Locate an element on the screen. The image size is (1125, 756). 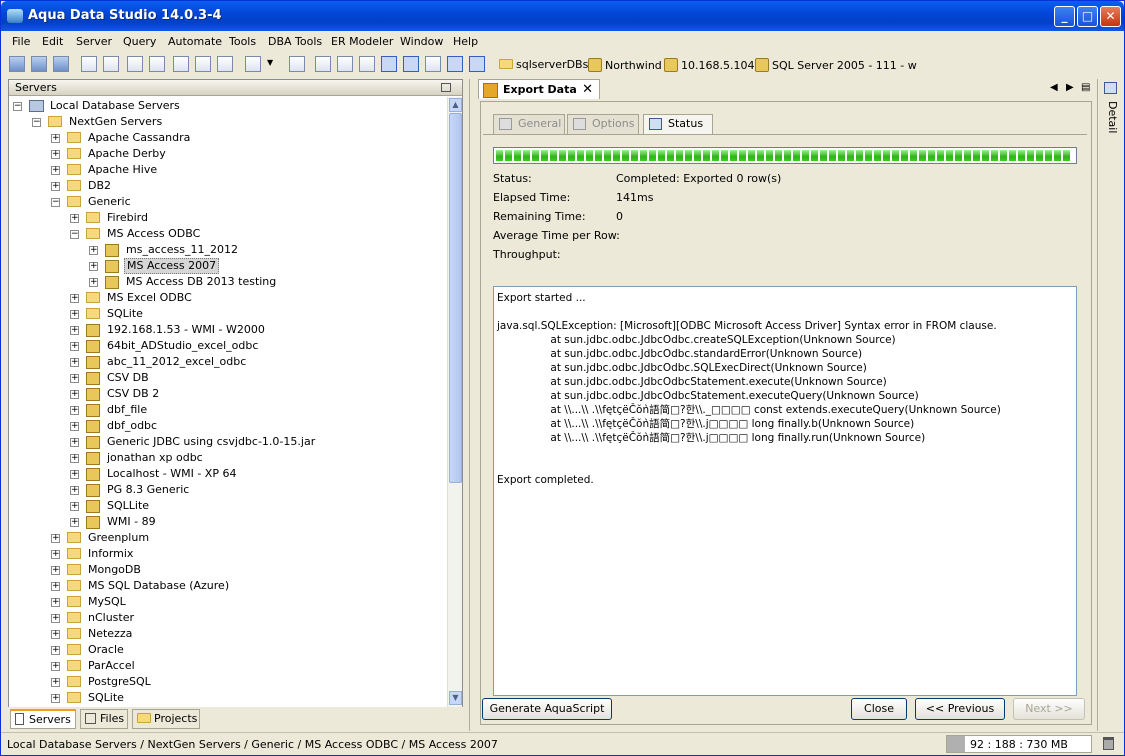
minimize-button: _ is located at coordinates (1064, 16).